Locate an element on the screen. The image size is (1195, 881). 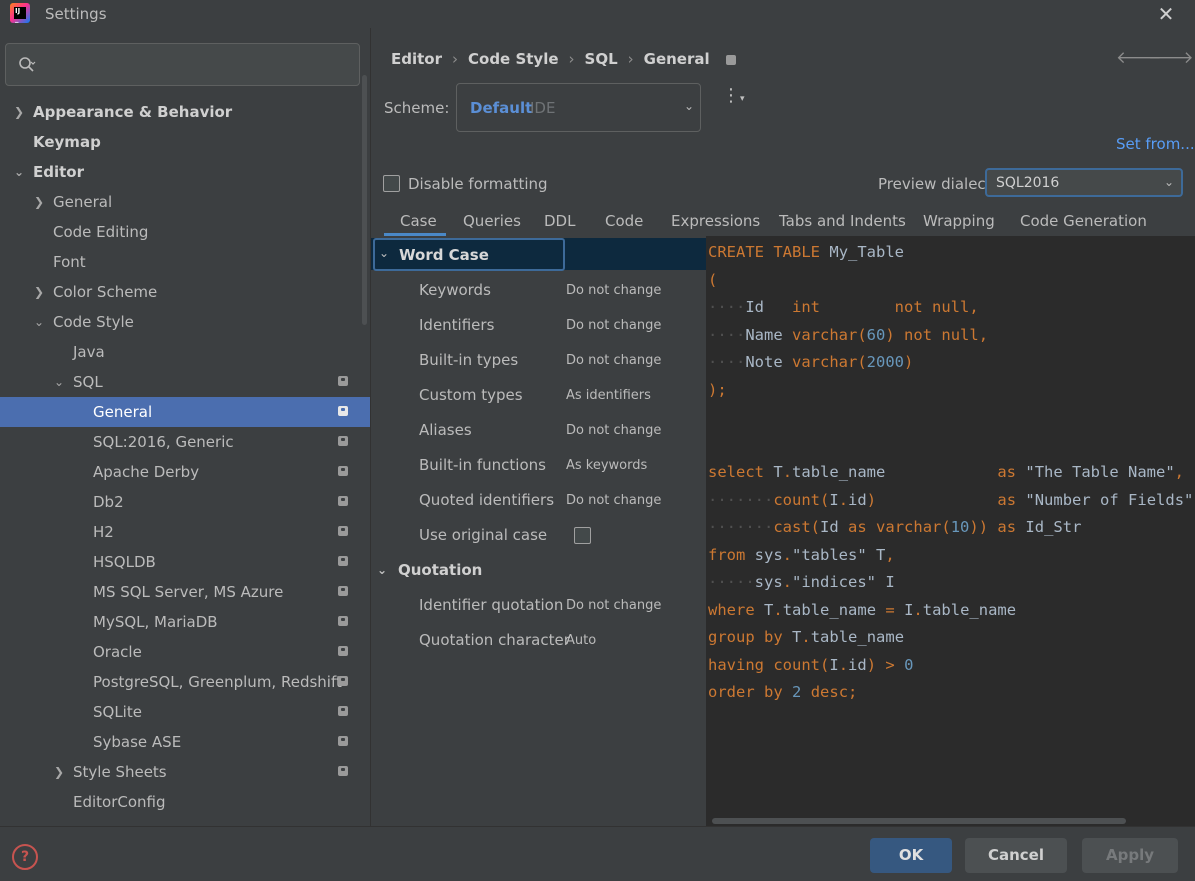
tab-case: Case is located at coordinates (418, 221).